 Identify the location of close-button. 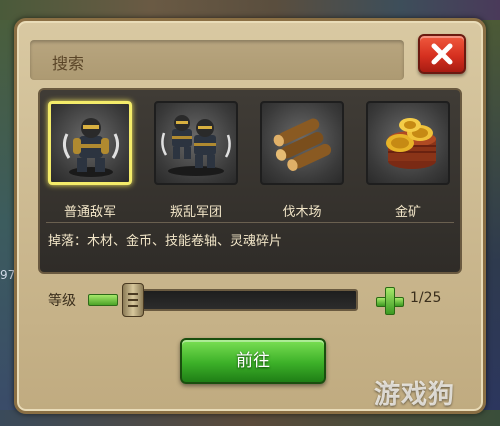
(442, 54).